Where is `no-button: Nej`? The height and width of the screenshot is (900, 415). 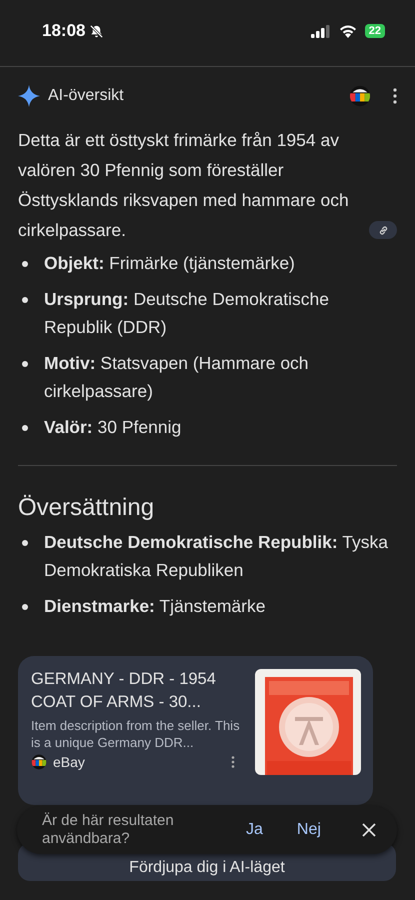
no-button: Nej is located at coordinates (308, 830).